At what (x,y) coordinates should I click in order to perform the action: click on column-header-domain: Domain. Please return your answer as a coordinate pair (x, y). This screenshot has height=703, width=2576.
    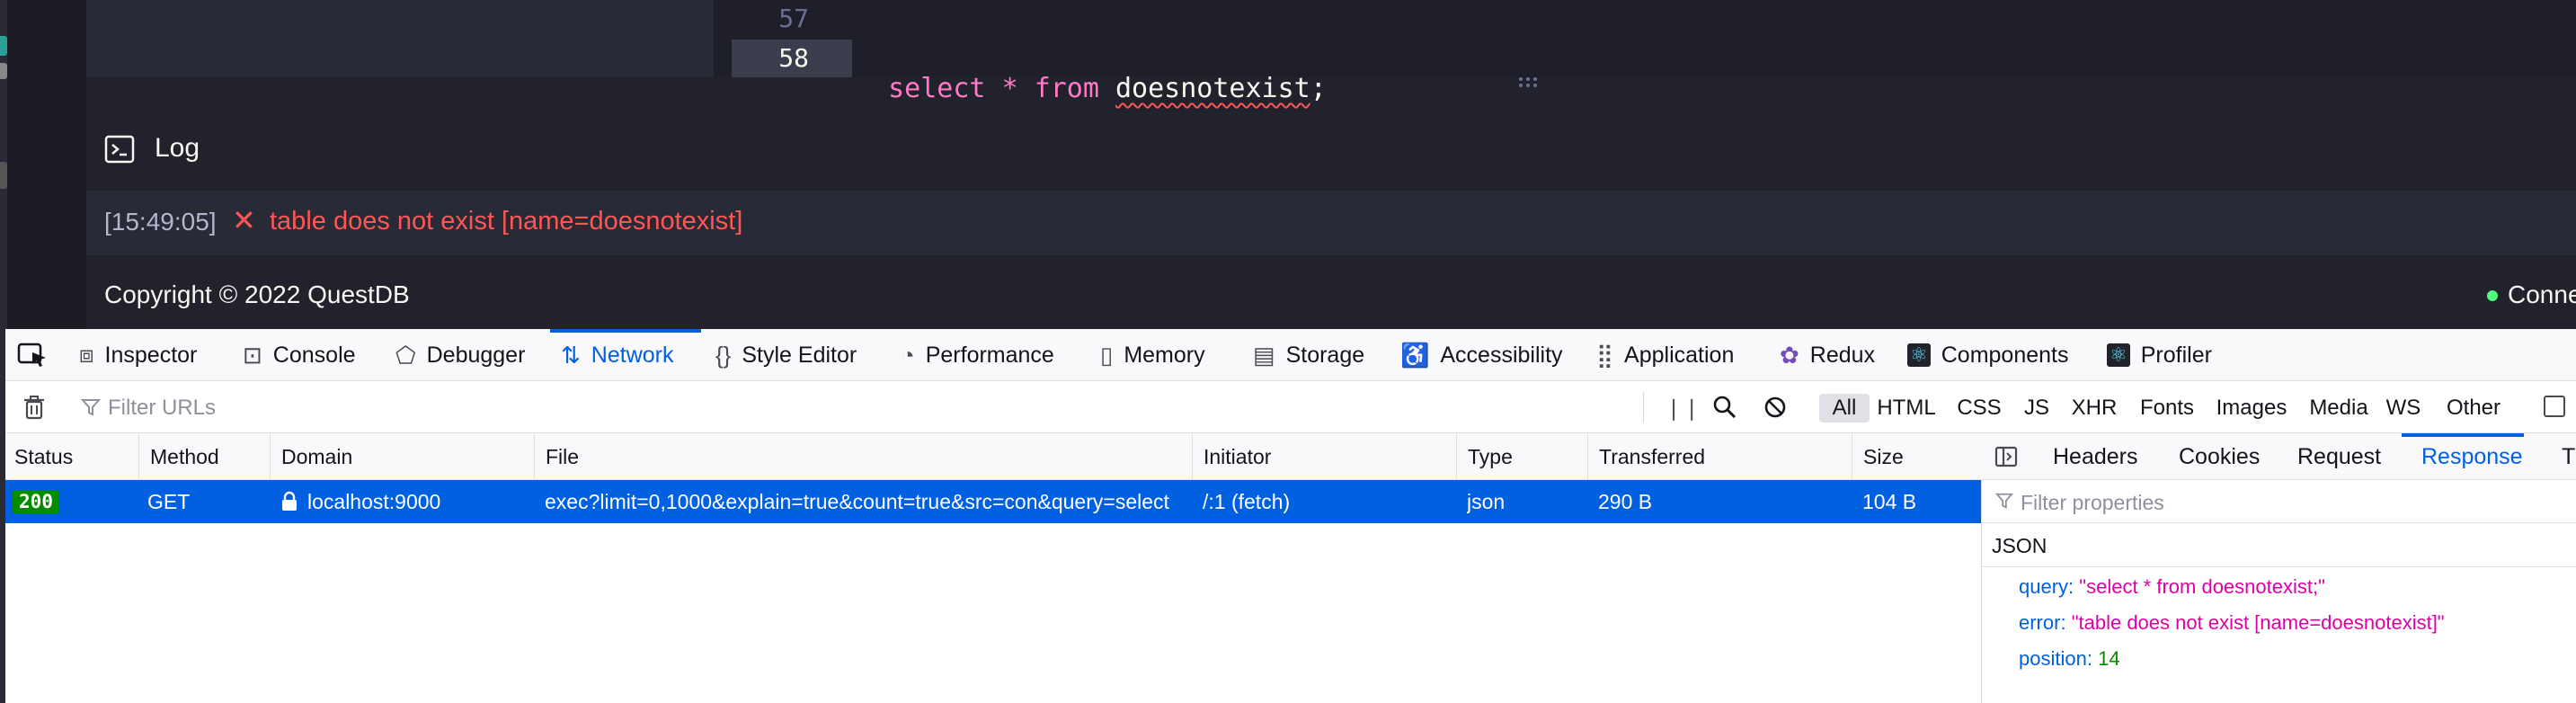
    Looking at the image, I should click on (402, 456).